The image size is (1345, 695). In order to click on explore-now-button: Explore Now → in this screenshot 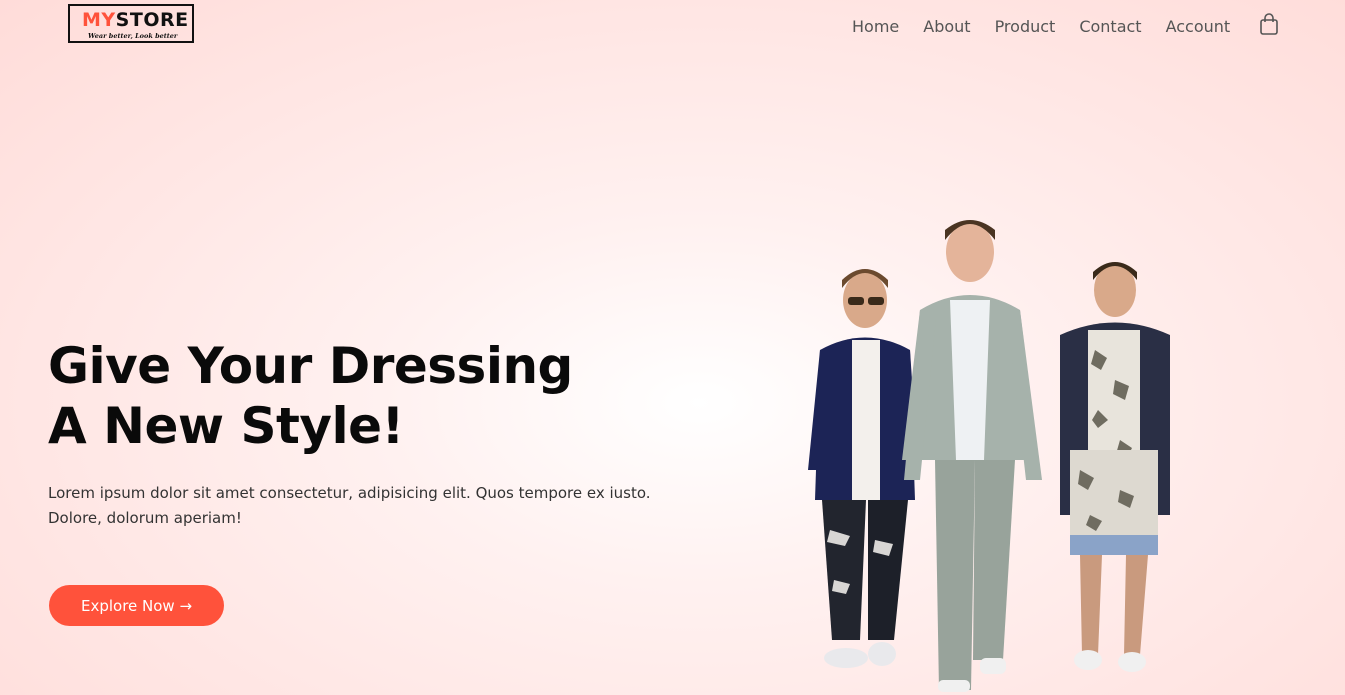, I will do `click(136, 605)`.